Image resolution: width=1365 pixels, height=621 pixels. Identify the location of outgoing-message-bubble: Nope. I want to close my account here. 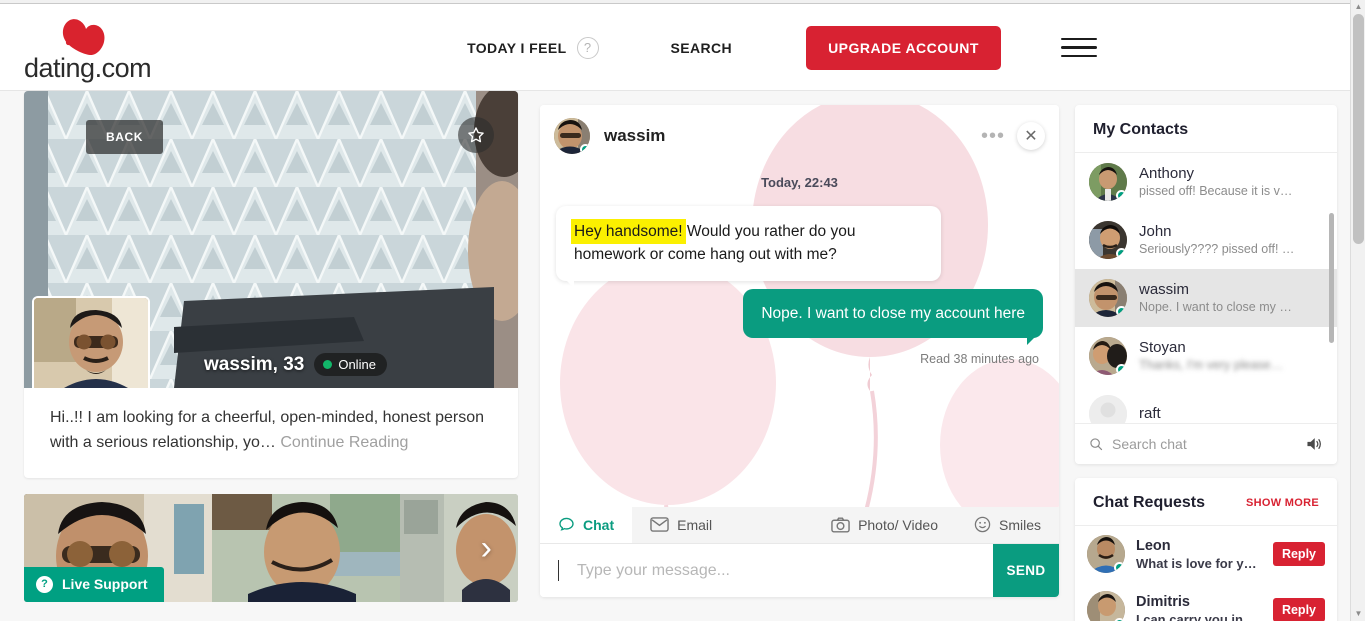
(893, 317).